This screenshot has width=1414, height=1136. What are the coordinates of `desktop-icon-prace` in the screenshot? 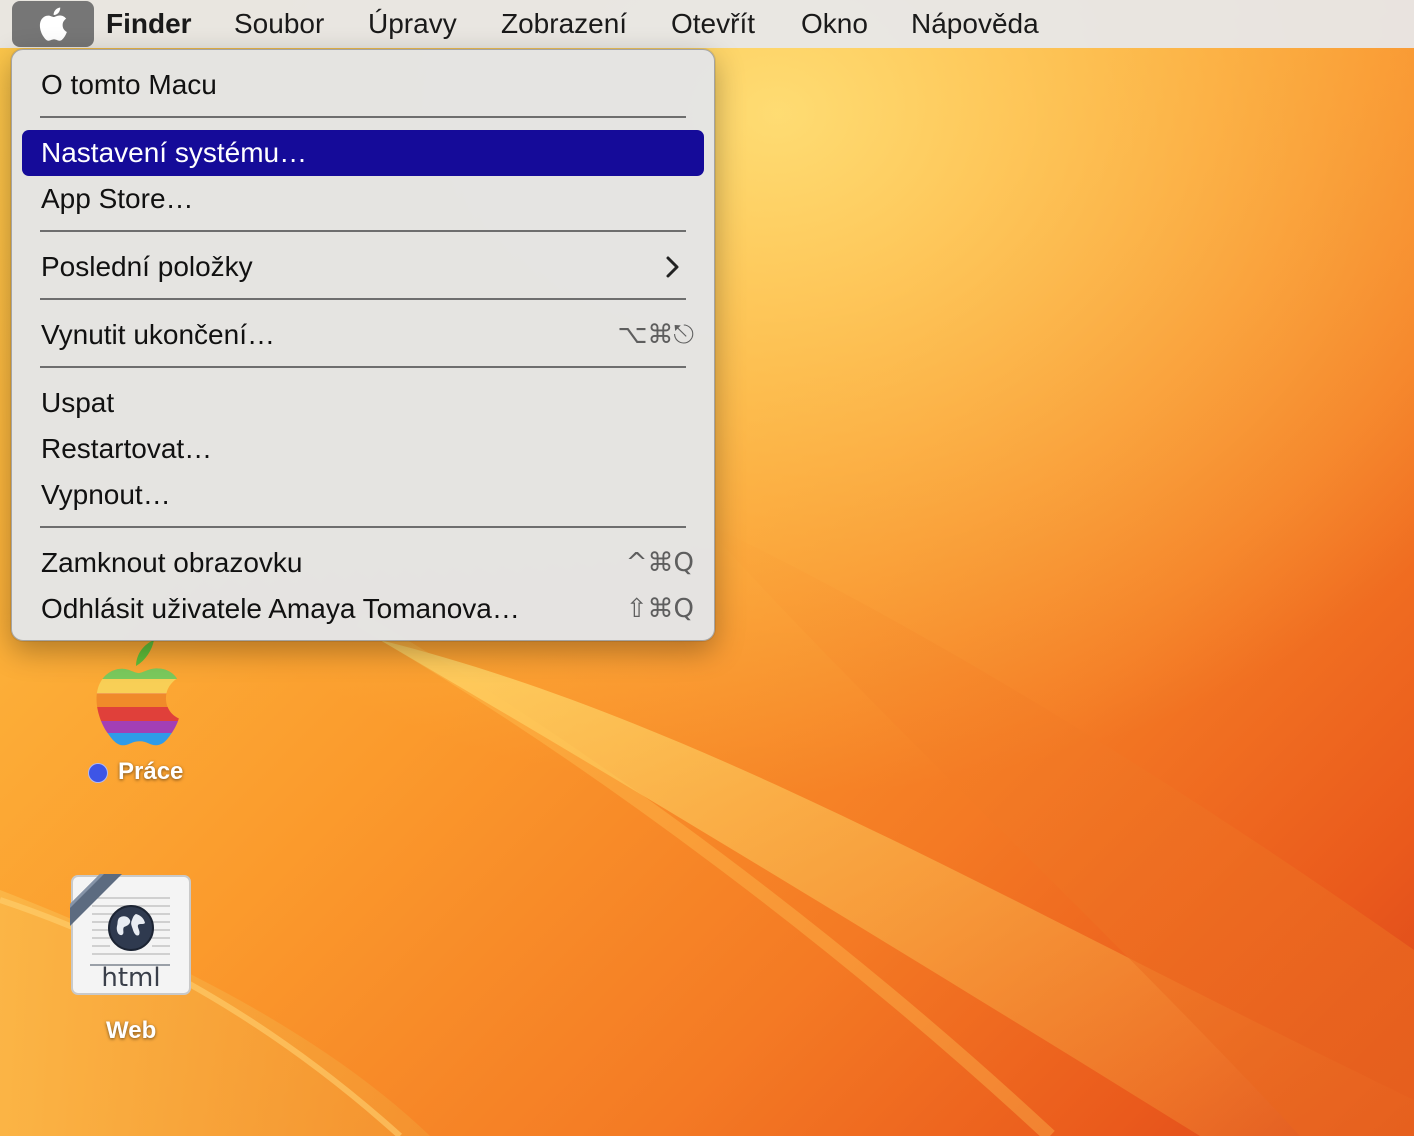 It's located at (136, 691).